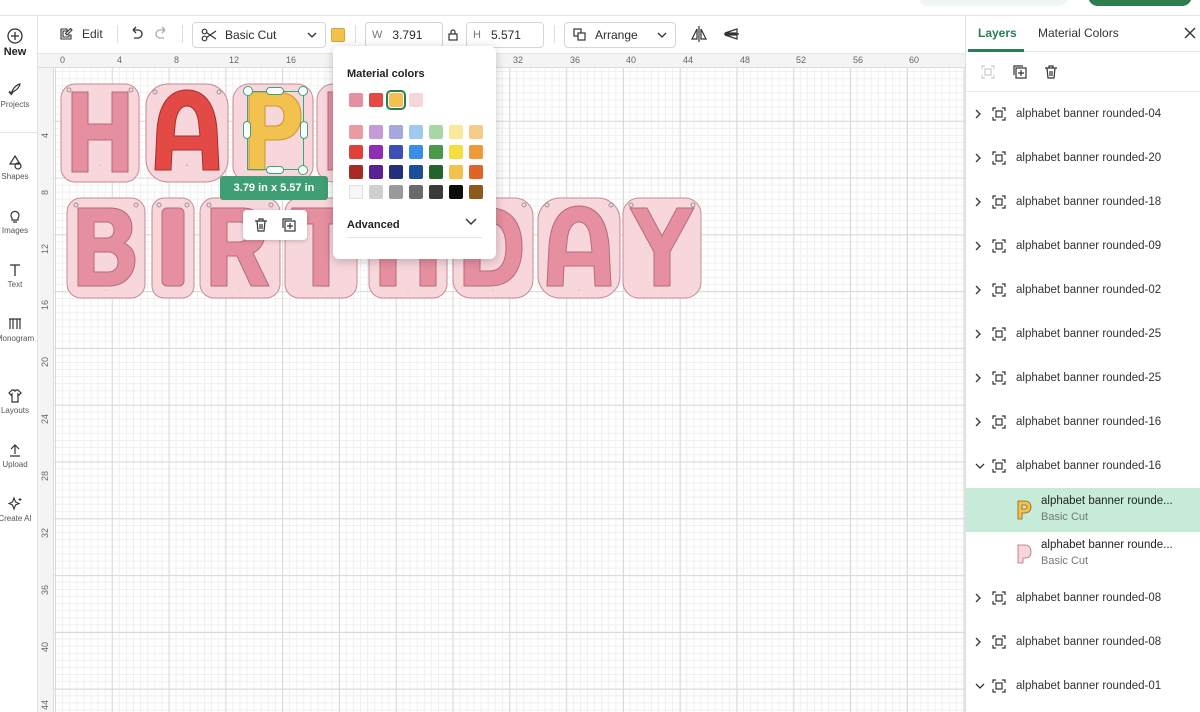  I want to click on tab-layers: Layers, so click(997, 33).